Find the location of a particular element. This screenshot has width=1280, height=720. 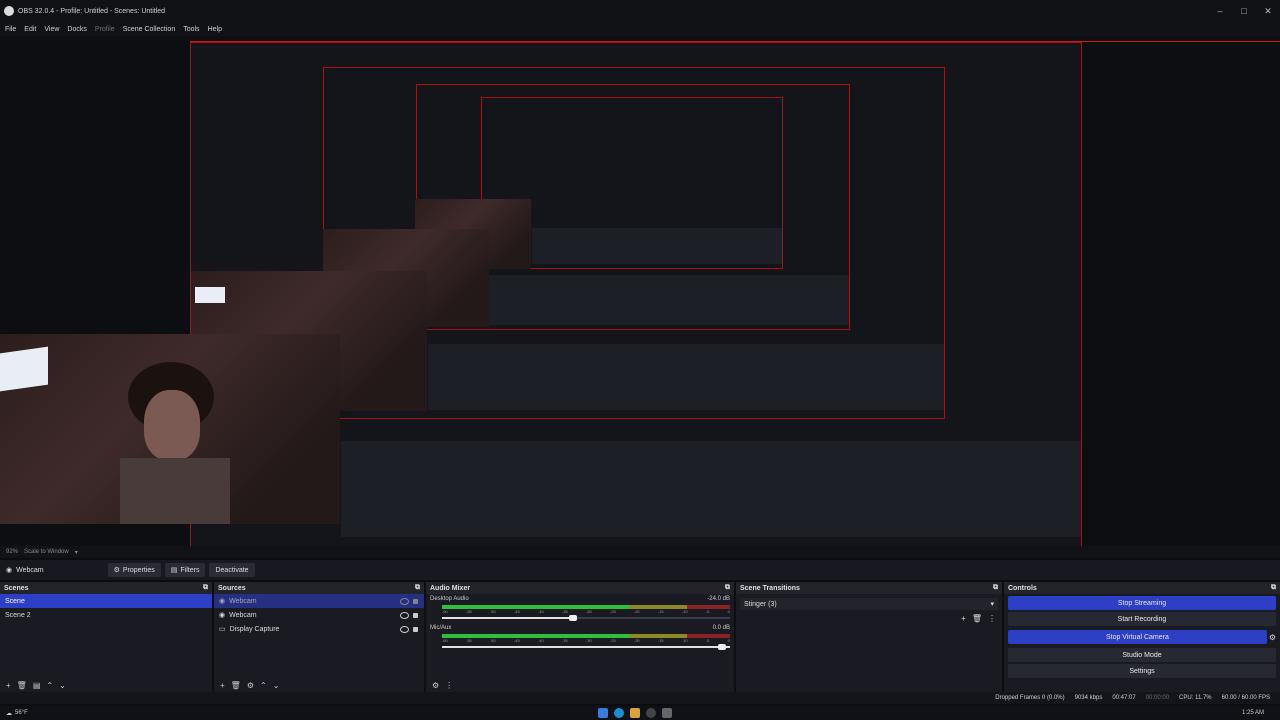

scene-item: Scene is located at coordinates (106, 601).